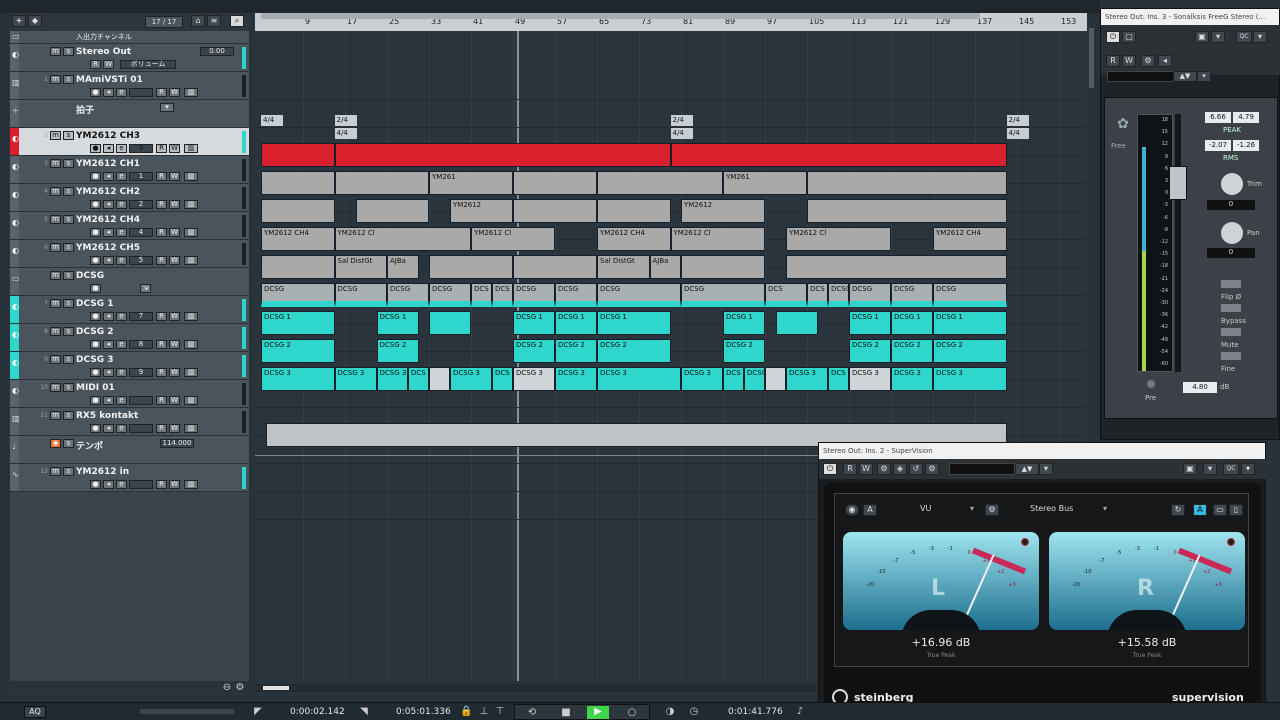 Image resolution: width=1280 pixels, height=720 pixels. What do you see at coordinates (167, 107) in the screenshot?
I see `signature-menu-button: ▾` at bounding box center [167, 107].